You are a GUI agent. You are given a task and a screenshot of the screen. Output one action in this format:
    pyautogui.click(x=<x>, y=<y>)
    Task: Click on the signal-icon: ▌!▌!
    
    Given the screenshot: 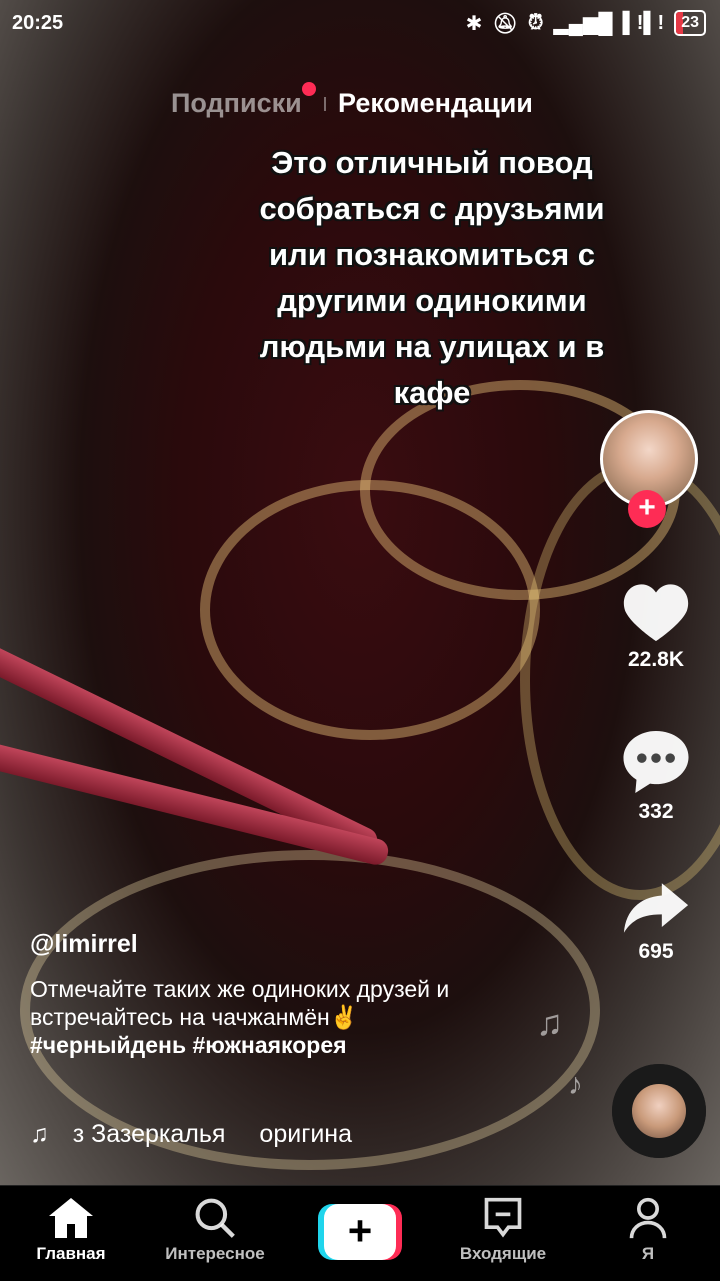 What is the action you would take?
    pyautogui.click(x=643, y=22)
    